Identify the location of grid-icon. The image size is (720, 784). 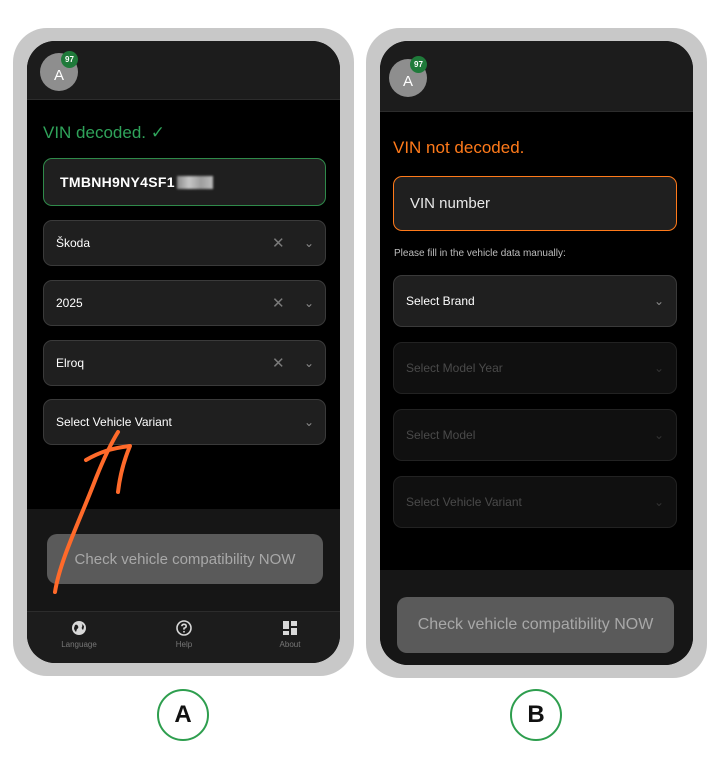
(290, 628).